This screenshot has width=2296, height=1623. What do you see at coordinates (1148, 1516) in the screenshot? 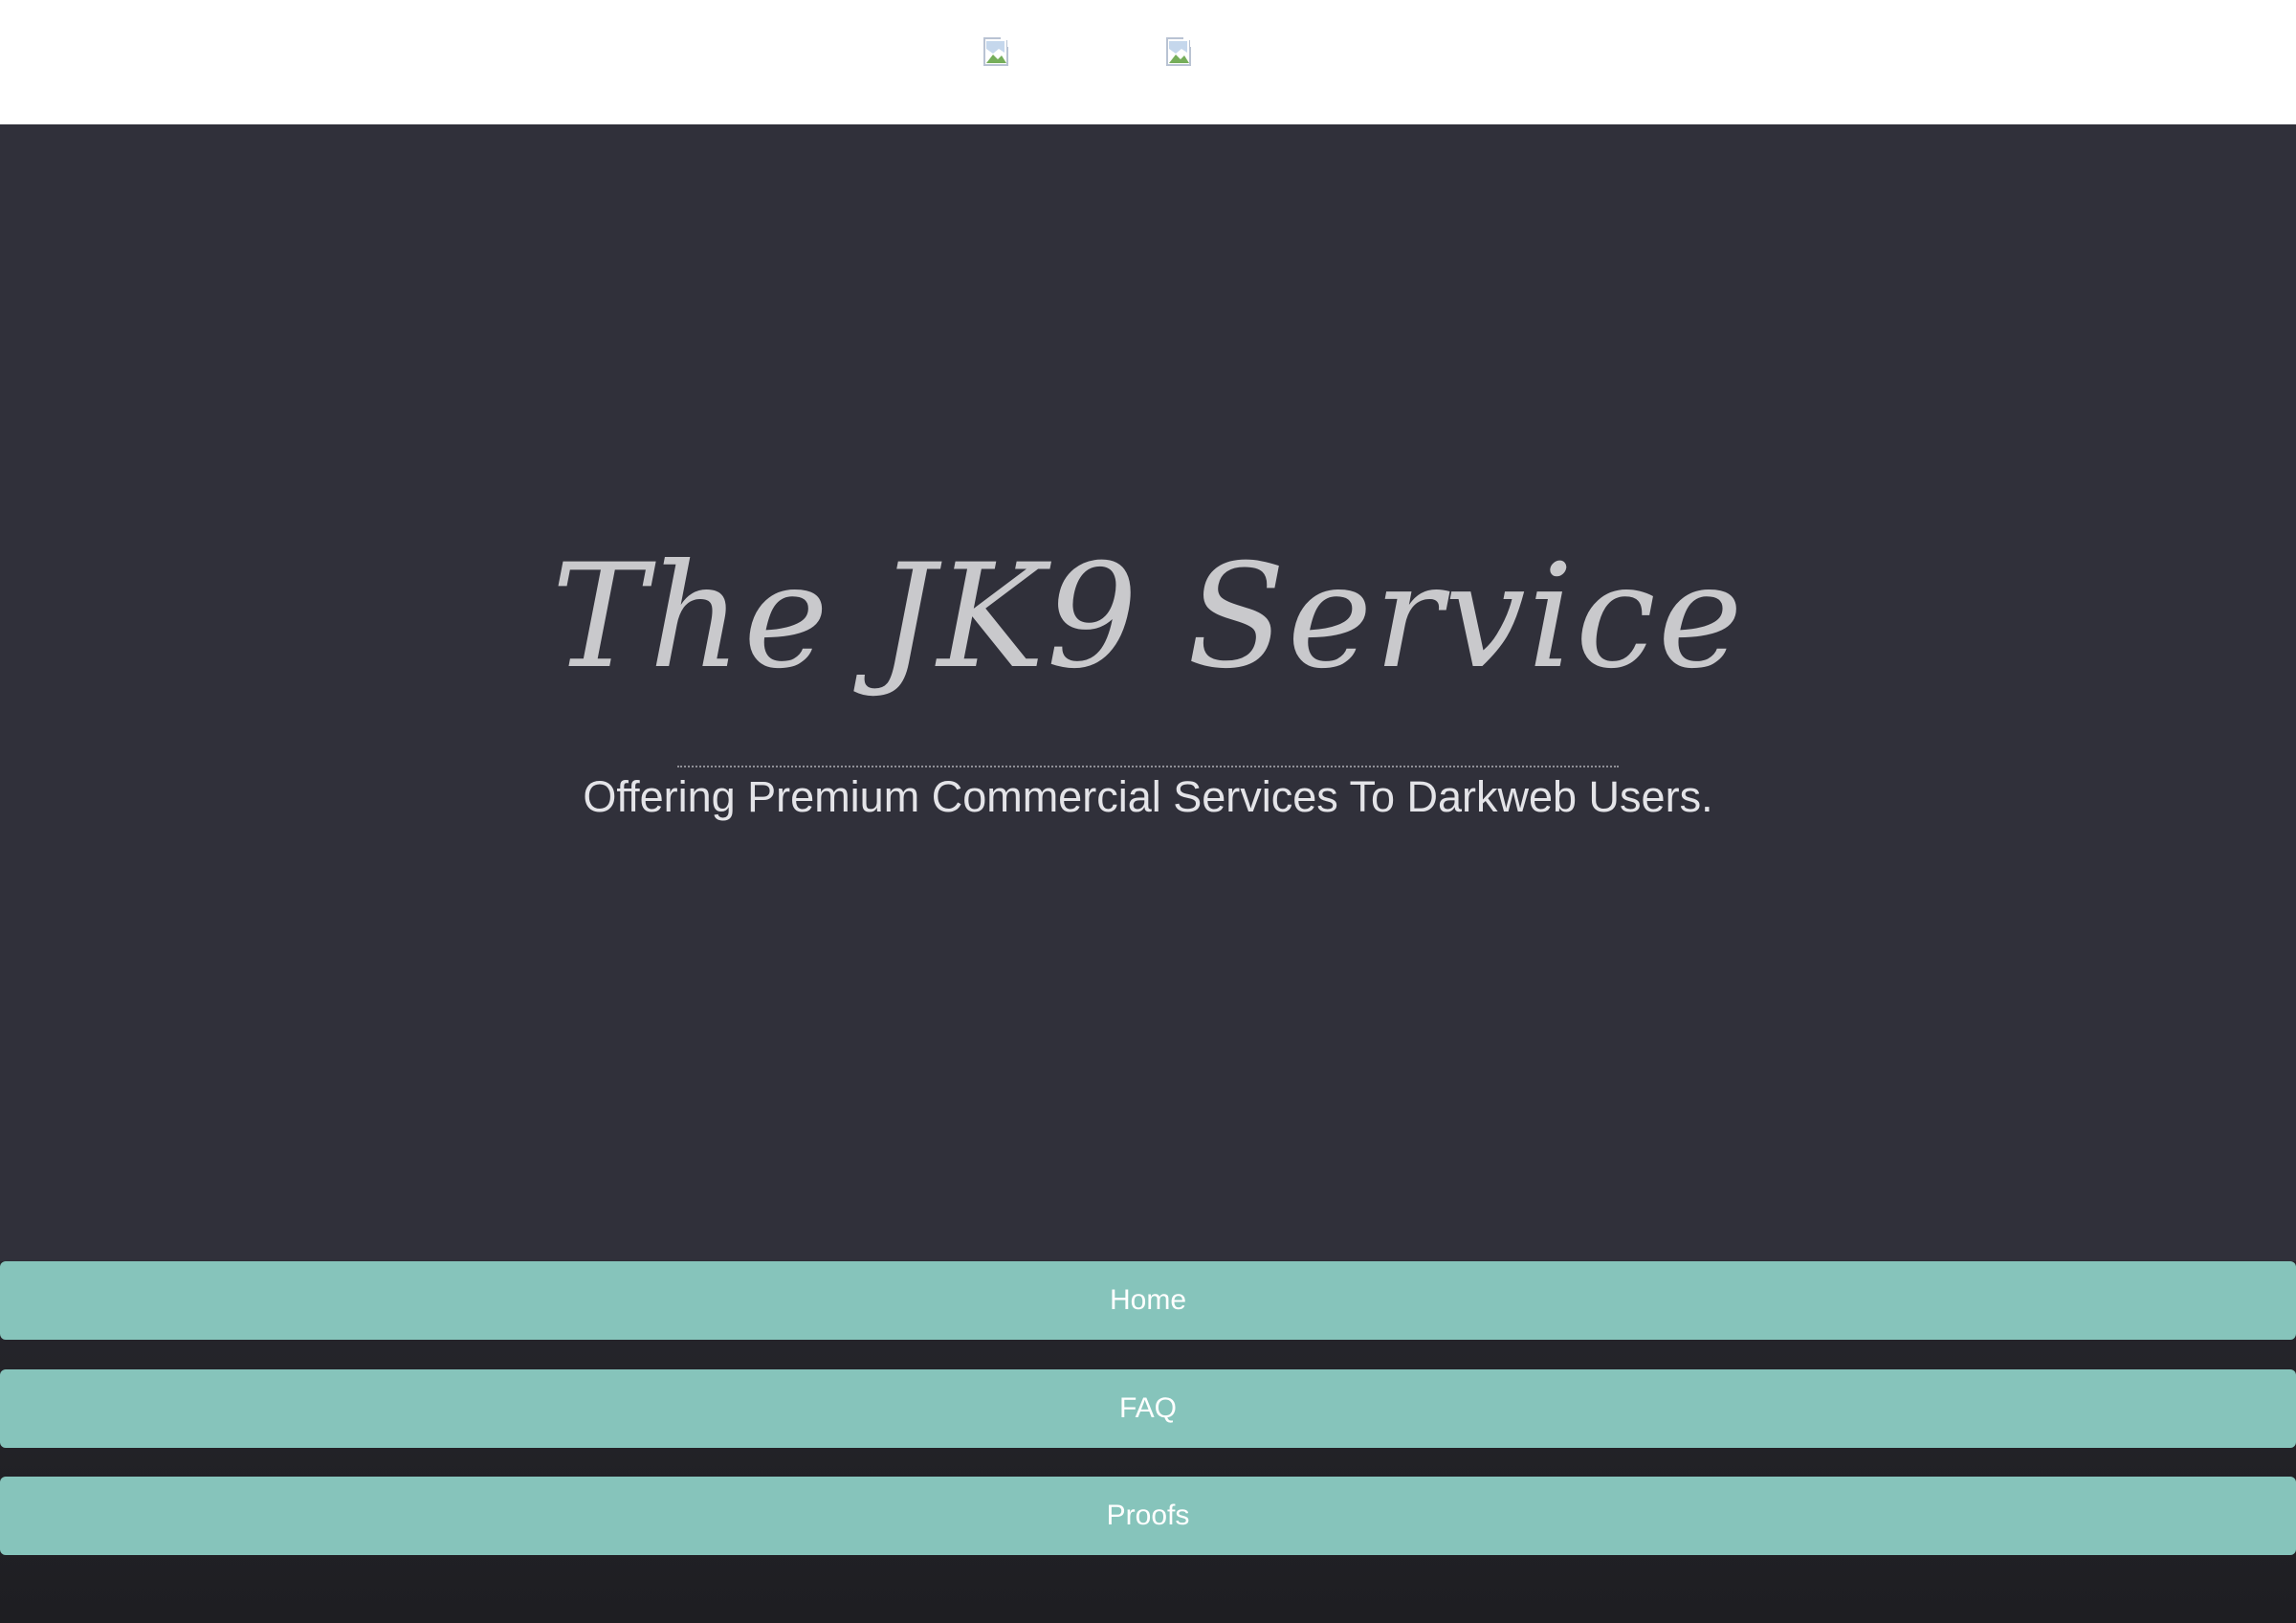
I see `proofs-button: Proofs` at bounding box center [1148, 1516].